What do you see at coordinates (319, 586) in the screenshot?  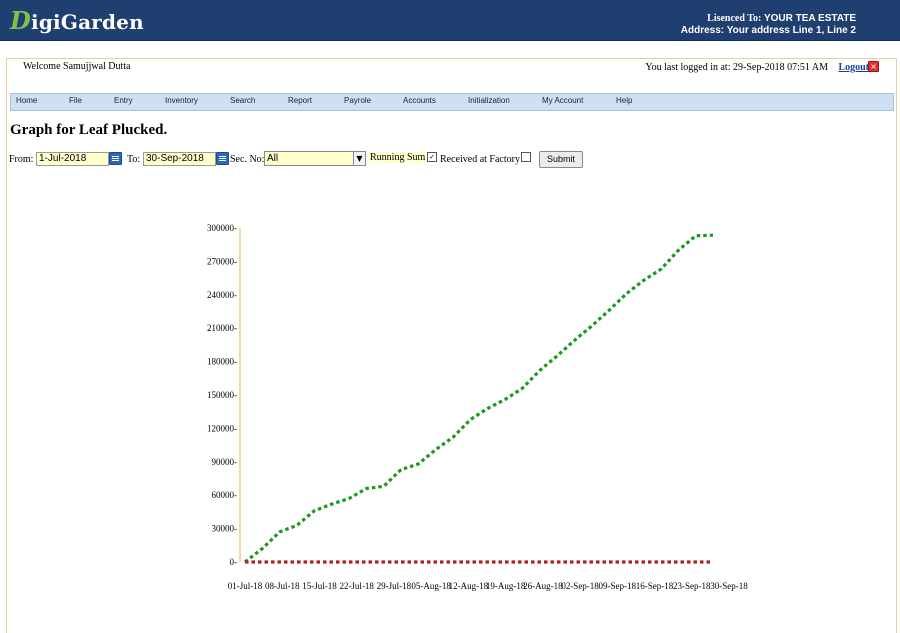 I see `x-tick-label: 15-Jul-18` at bounding box center [319, 586].